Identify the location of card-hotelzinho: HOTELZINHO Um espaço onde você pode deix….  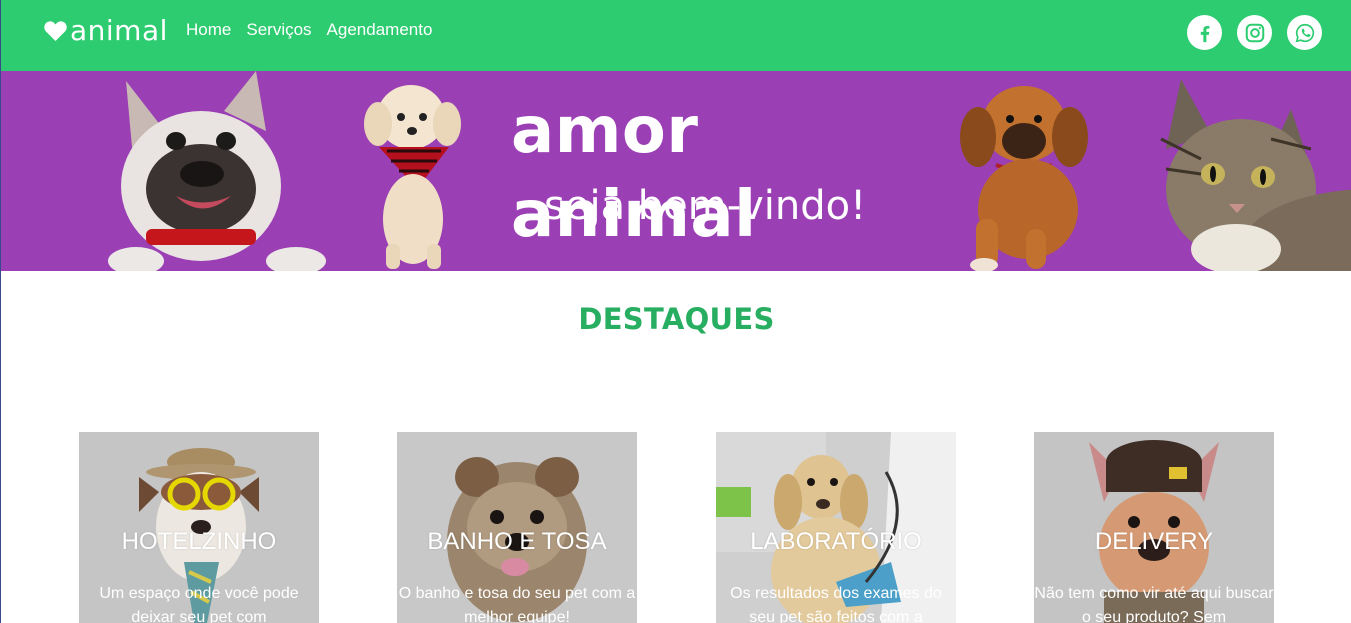
(199, 527).